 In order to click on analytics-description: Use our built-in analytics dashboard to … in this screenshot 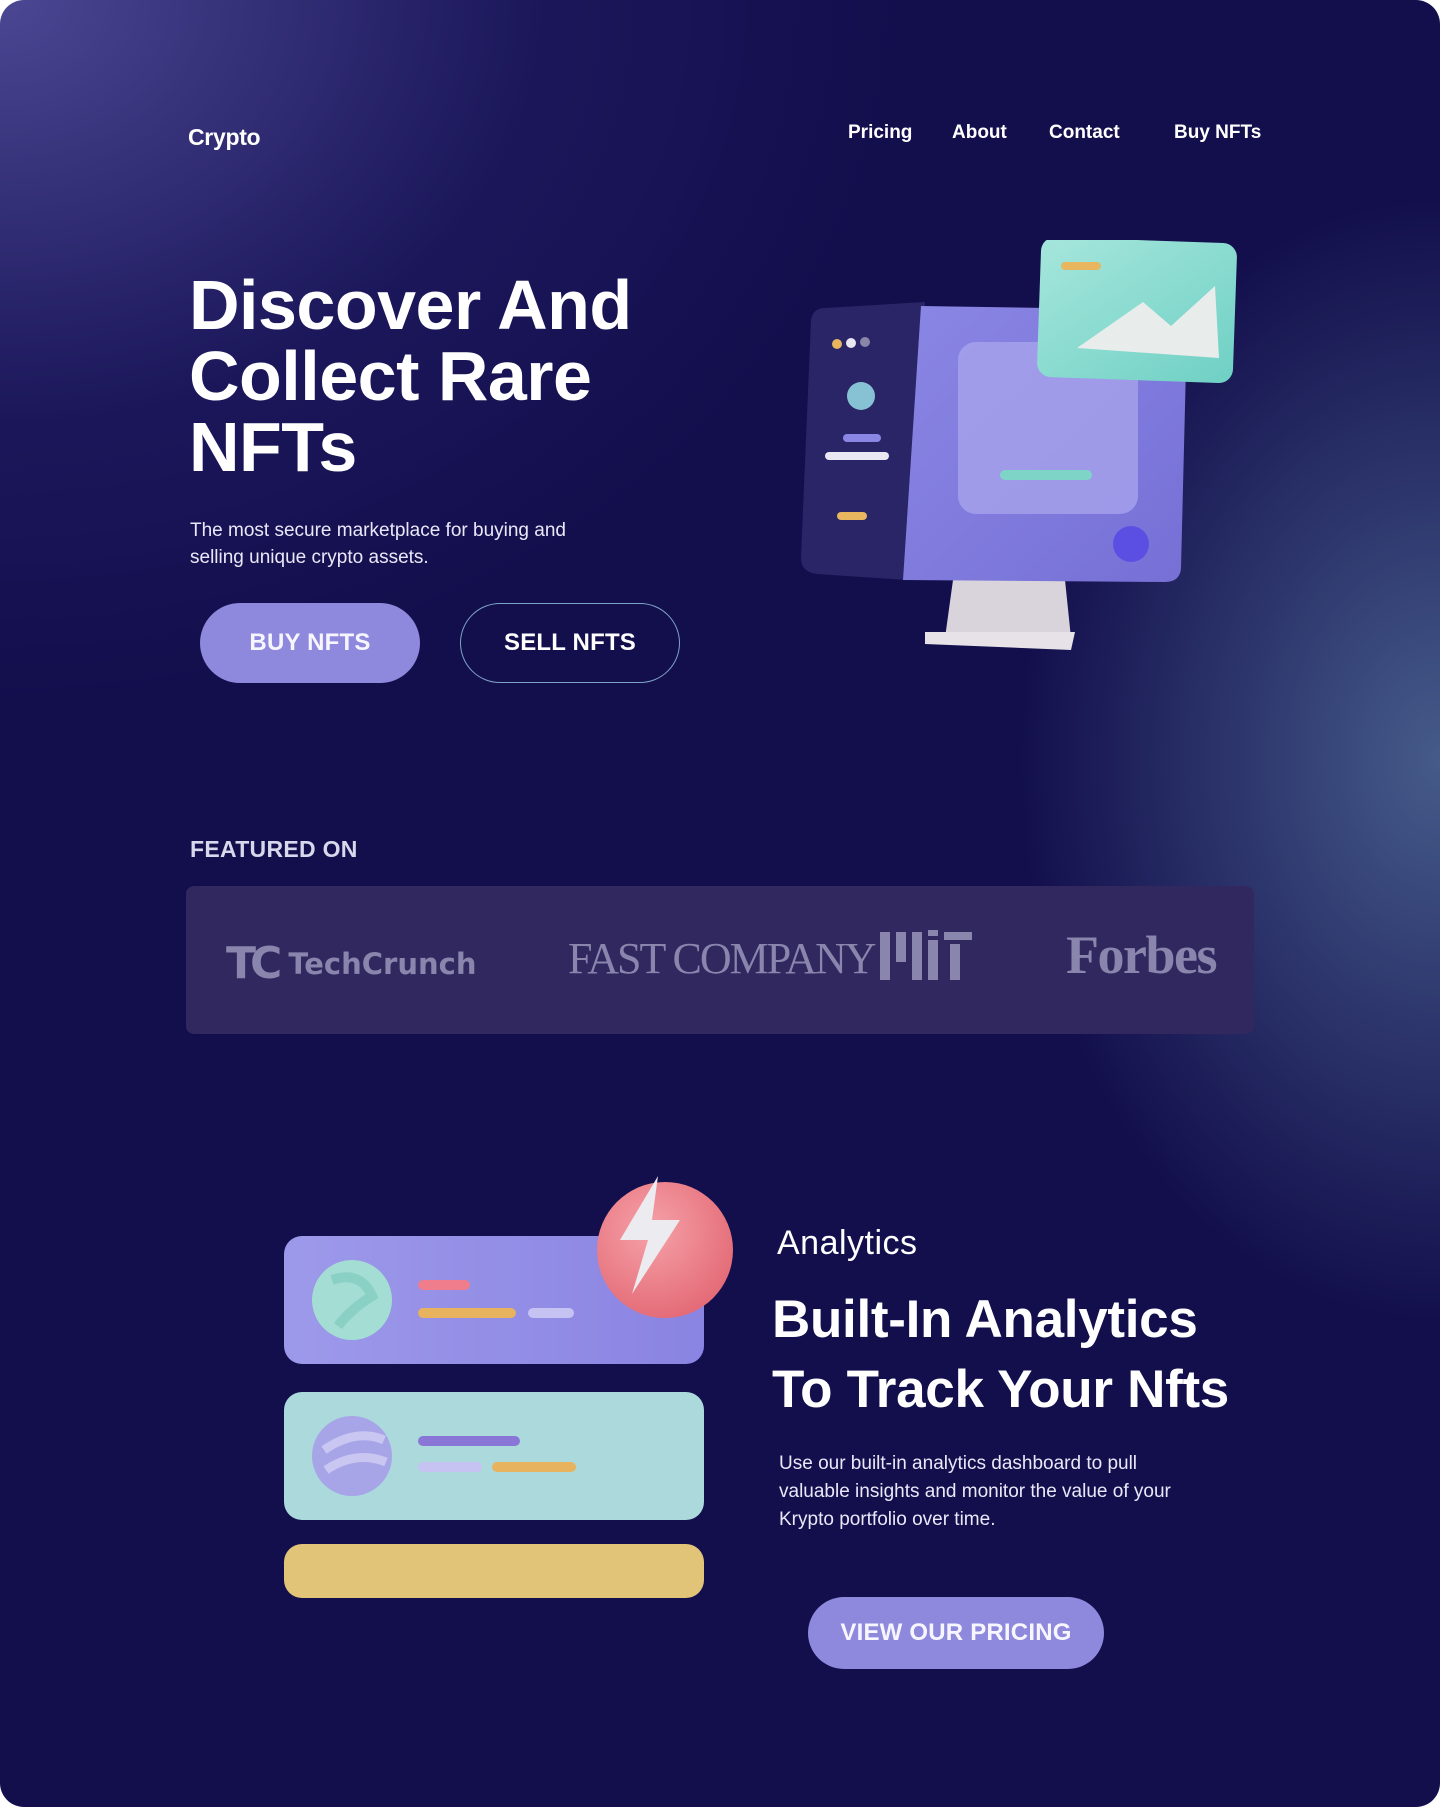, I will do `click(975, 1491)`.